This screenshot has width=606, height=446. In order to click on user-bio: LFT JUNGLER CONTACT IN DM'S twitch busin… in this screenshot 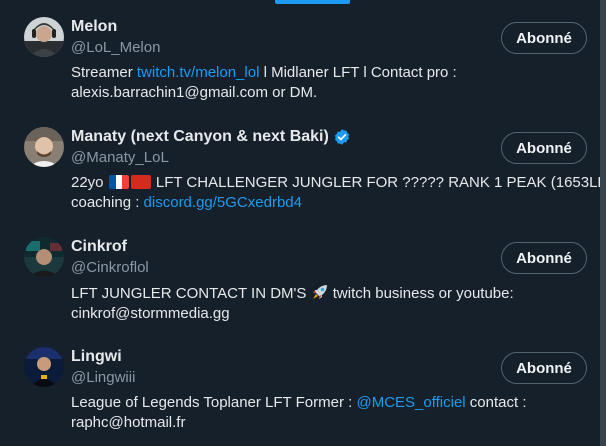, I will do `click(311, 303)`.